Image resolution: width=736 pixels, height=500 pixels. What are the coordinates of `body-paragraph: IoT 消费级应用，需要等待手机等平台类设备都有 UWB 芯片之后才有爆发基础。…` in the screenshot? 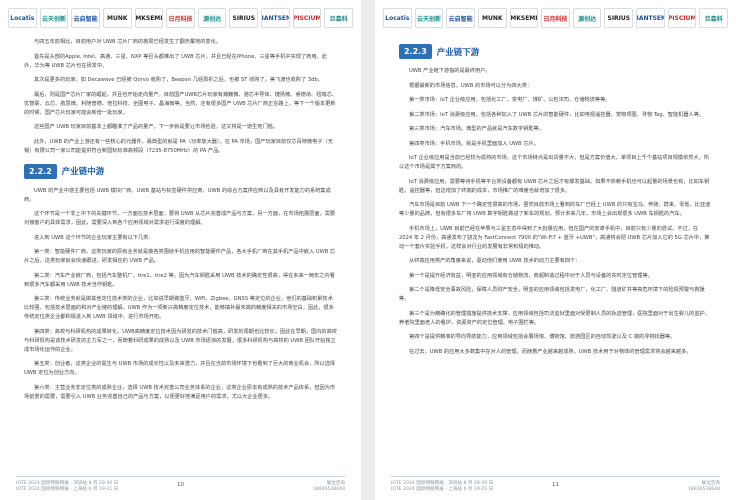 It's located at (554, 186).